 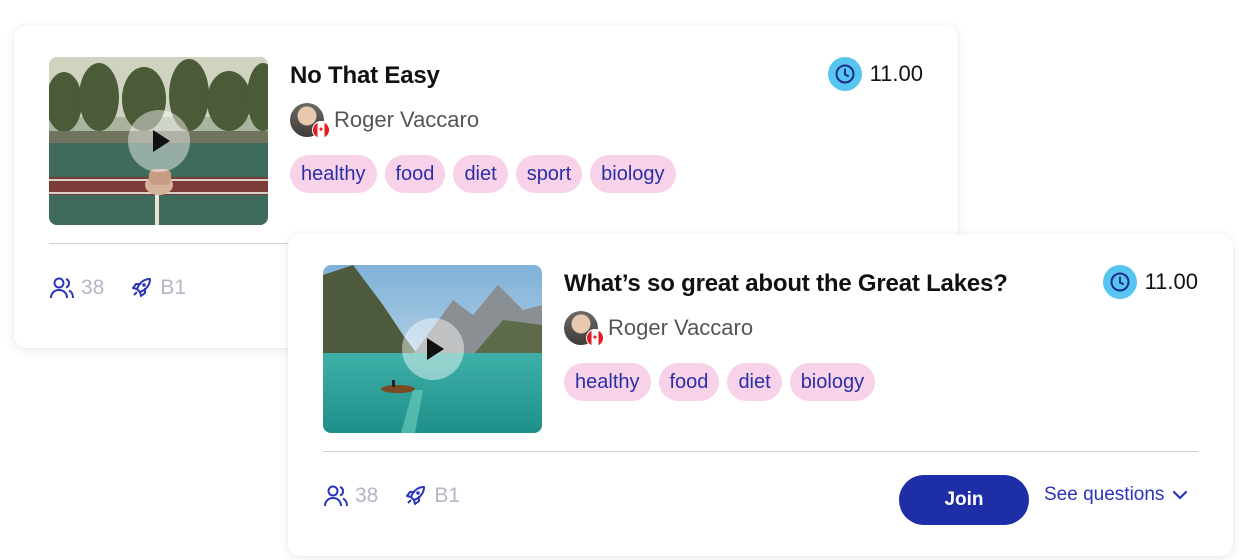 What do you see at coordinates (365, 76) in the screenshot?
I see `lesson-title: No That Easy` at bounding box center [365, 76].